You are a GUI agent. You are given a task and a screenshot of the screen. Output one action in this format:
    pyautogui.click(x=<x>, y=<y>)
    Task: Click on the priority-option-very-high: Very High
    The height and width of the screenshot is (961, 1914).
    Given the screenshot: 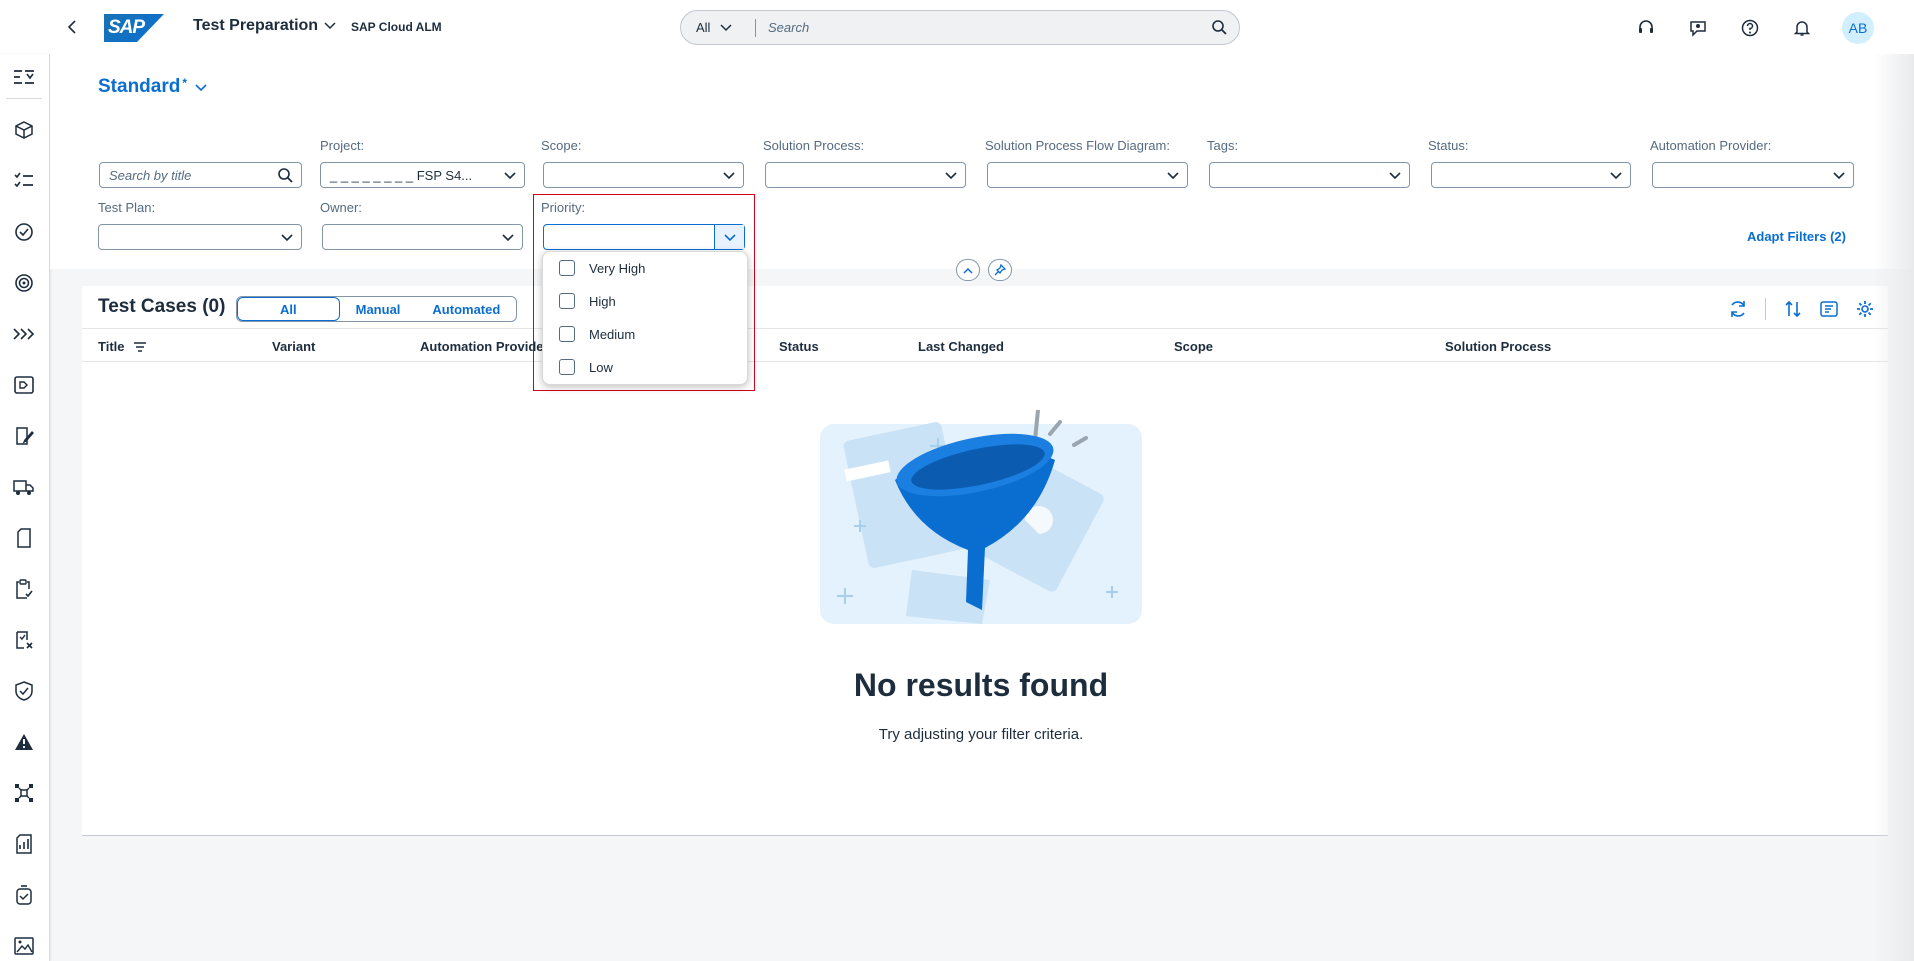 What is the action you would take?
    pyautogui.click(x=602, y=268)
    